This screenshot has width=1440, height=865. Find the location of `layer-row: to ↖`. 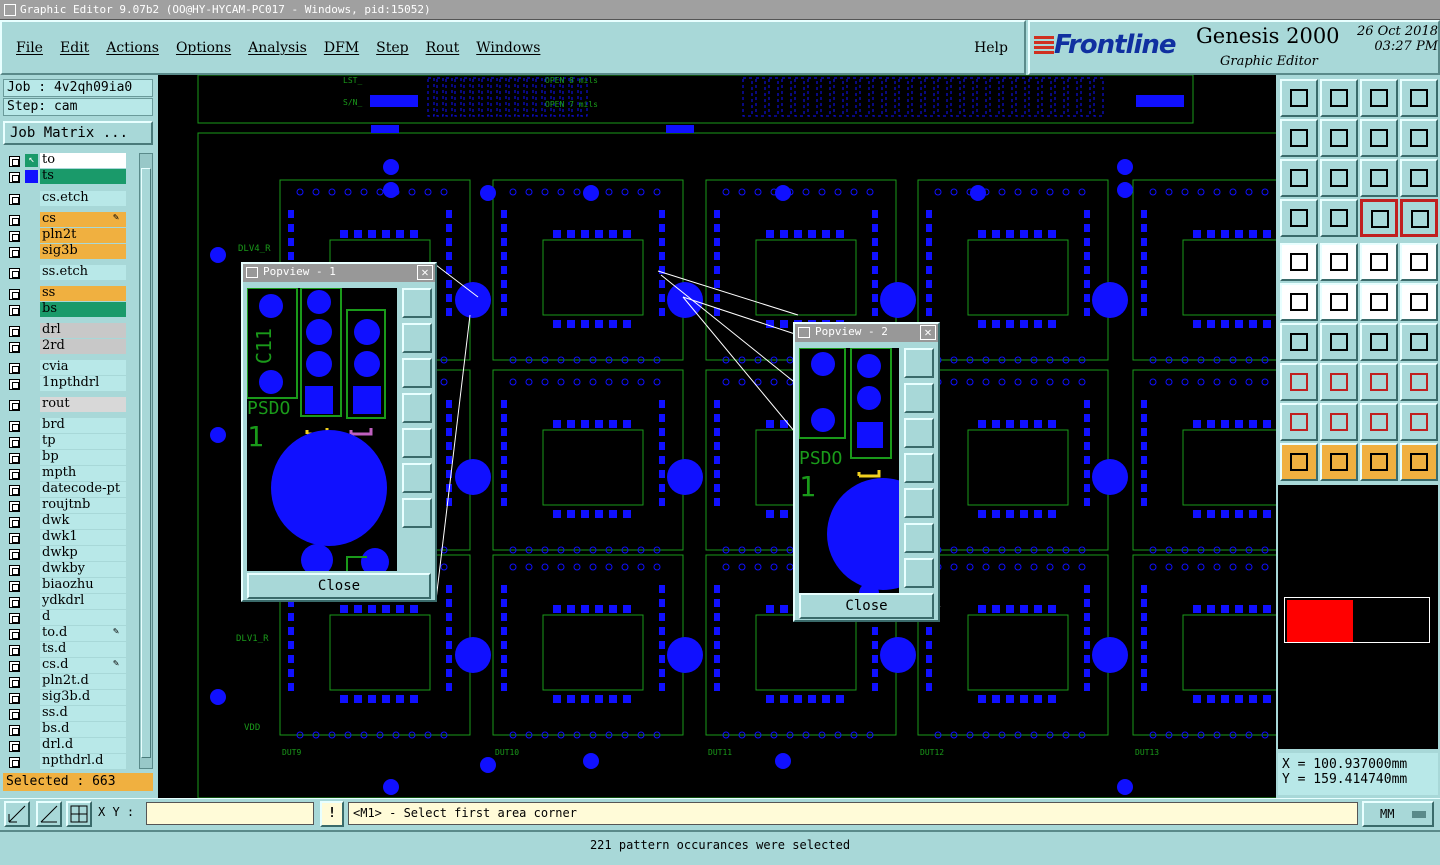

layer-row: to ↖ is located at coordinates (70, 161).